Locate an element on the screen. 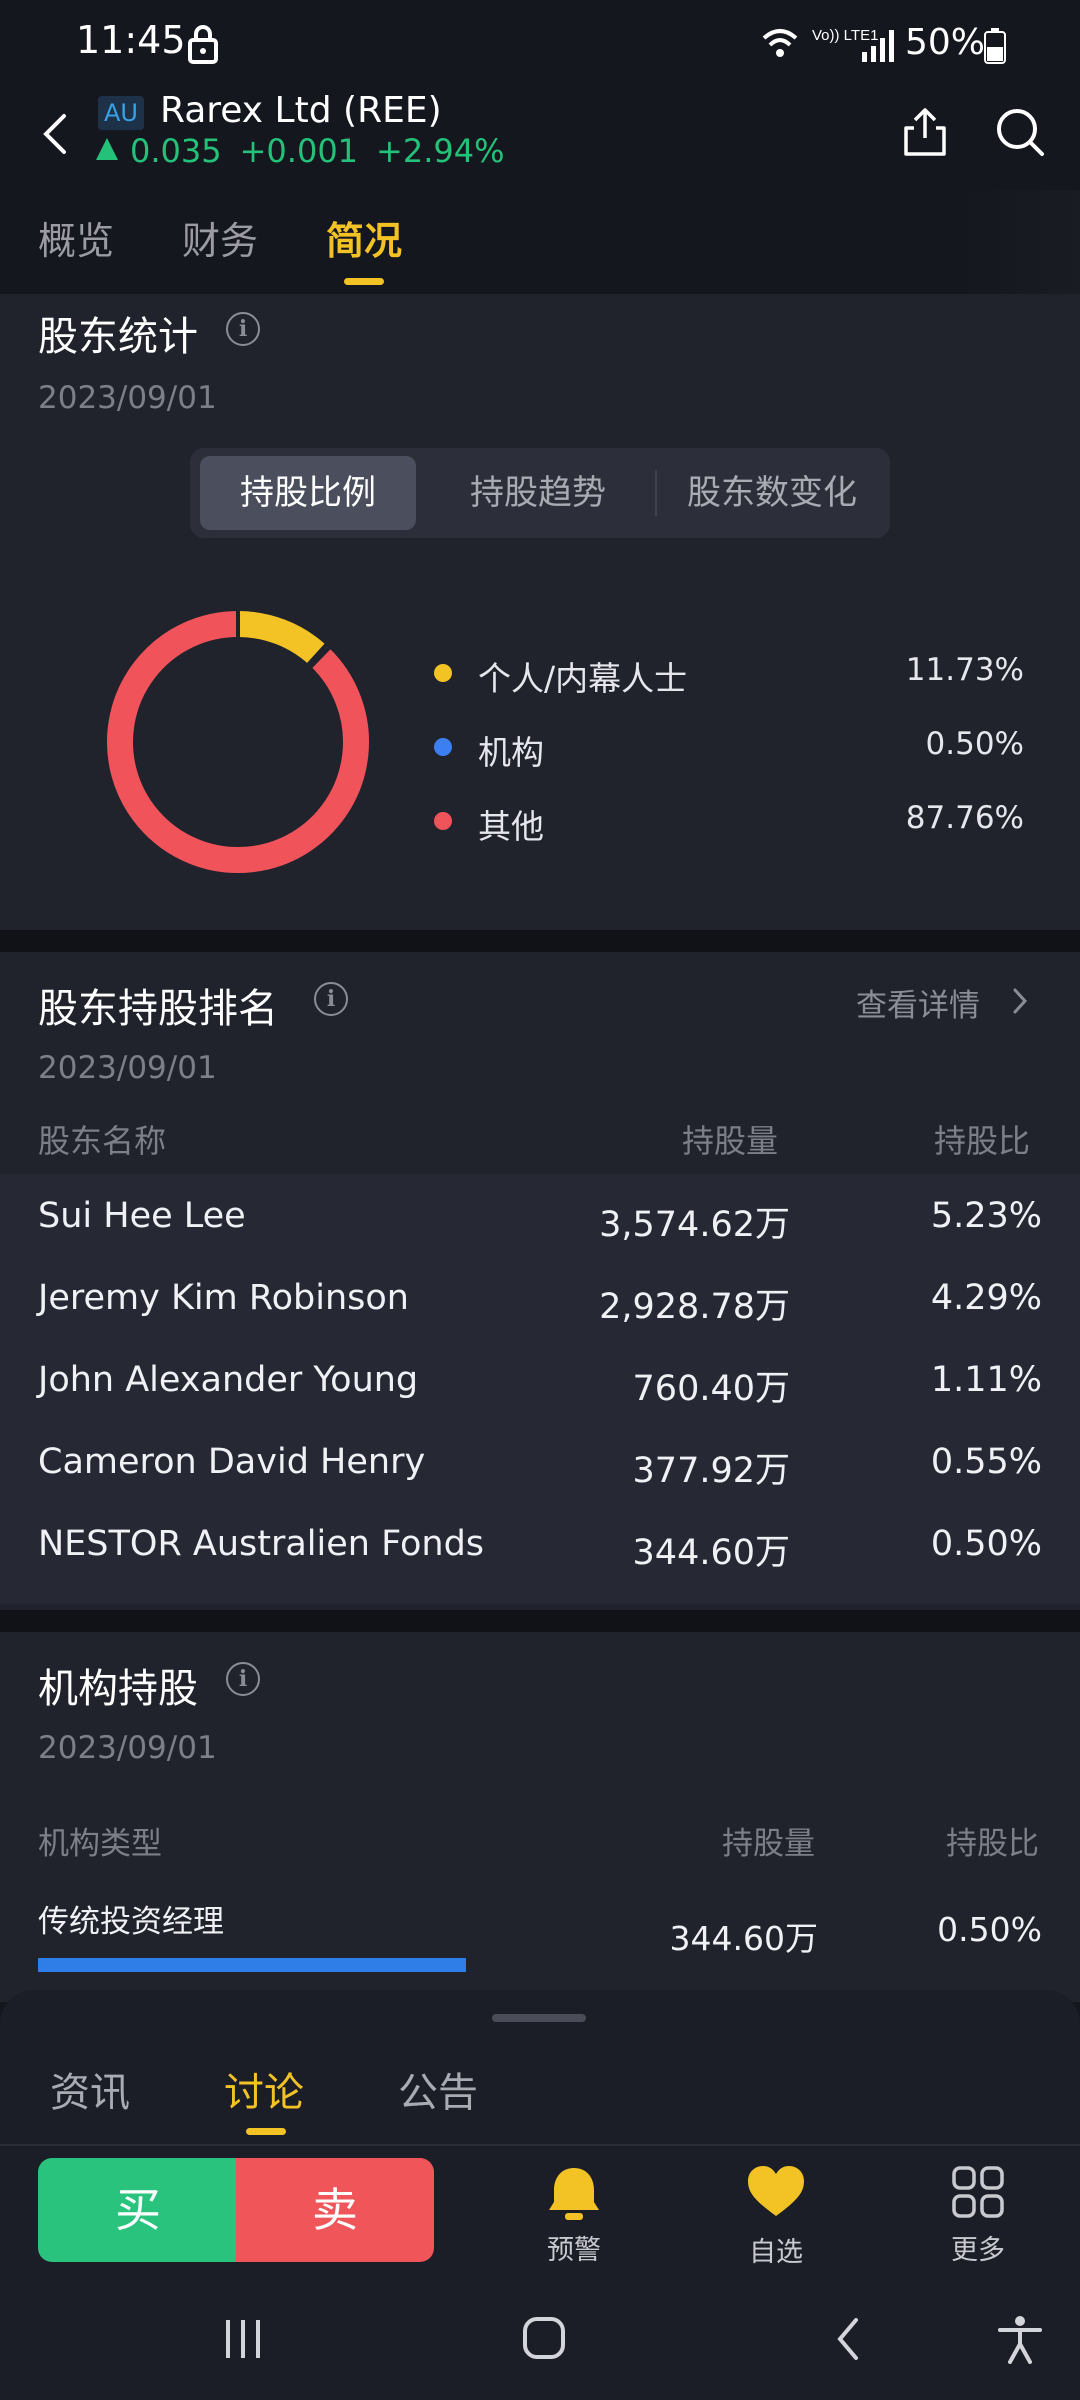 The image size is (1080, 2400). tab-news: 资讯 is located at coordinates (90, 2089).